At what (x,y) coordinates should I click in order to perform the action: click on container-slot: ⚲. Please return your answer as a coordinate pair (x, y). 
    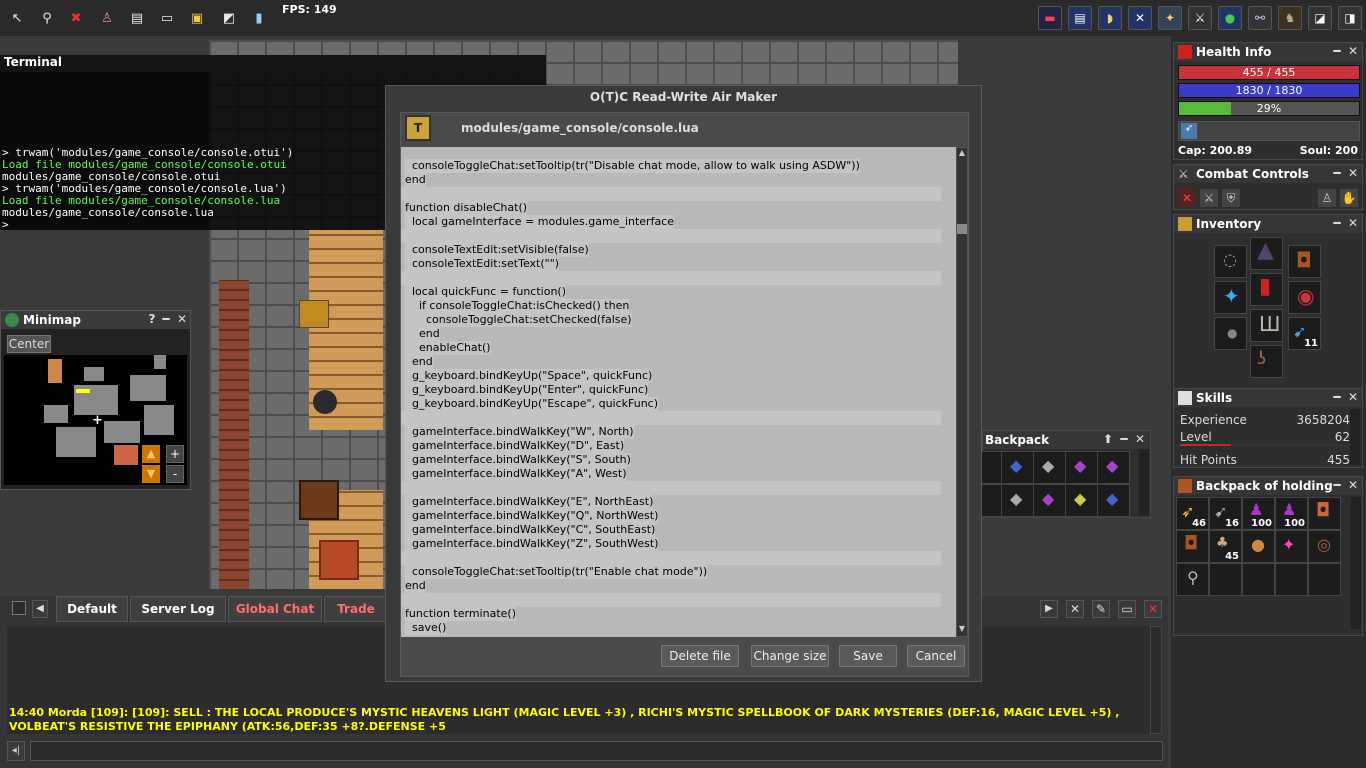
    Looking at the image, I should click on (1192, 579).